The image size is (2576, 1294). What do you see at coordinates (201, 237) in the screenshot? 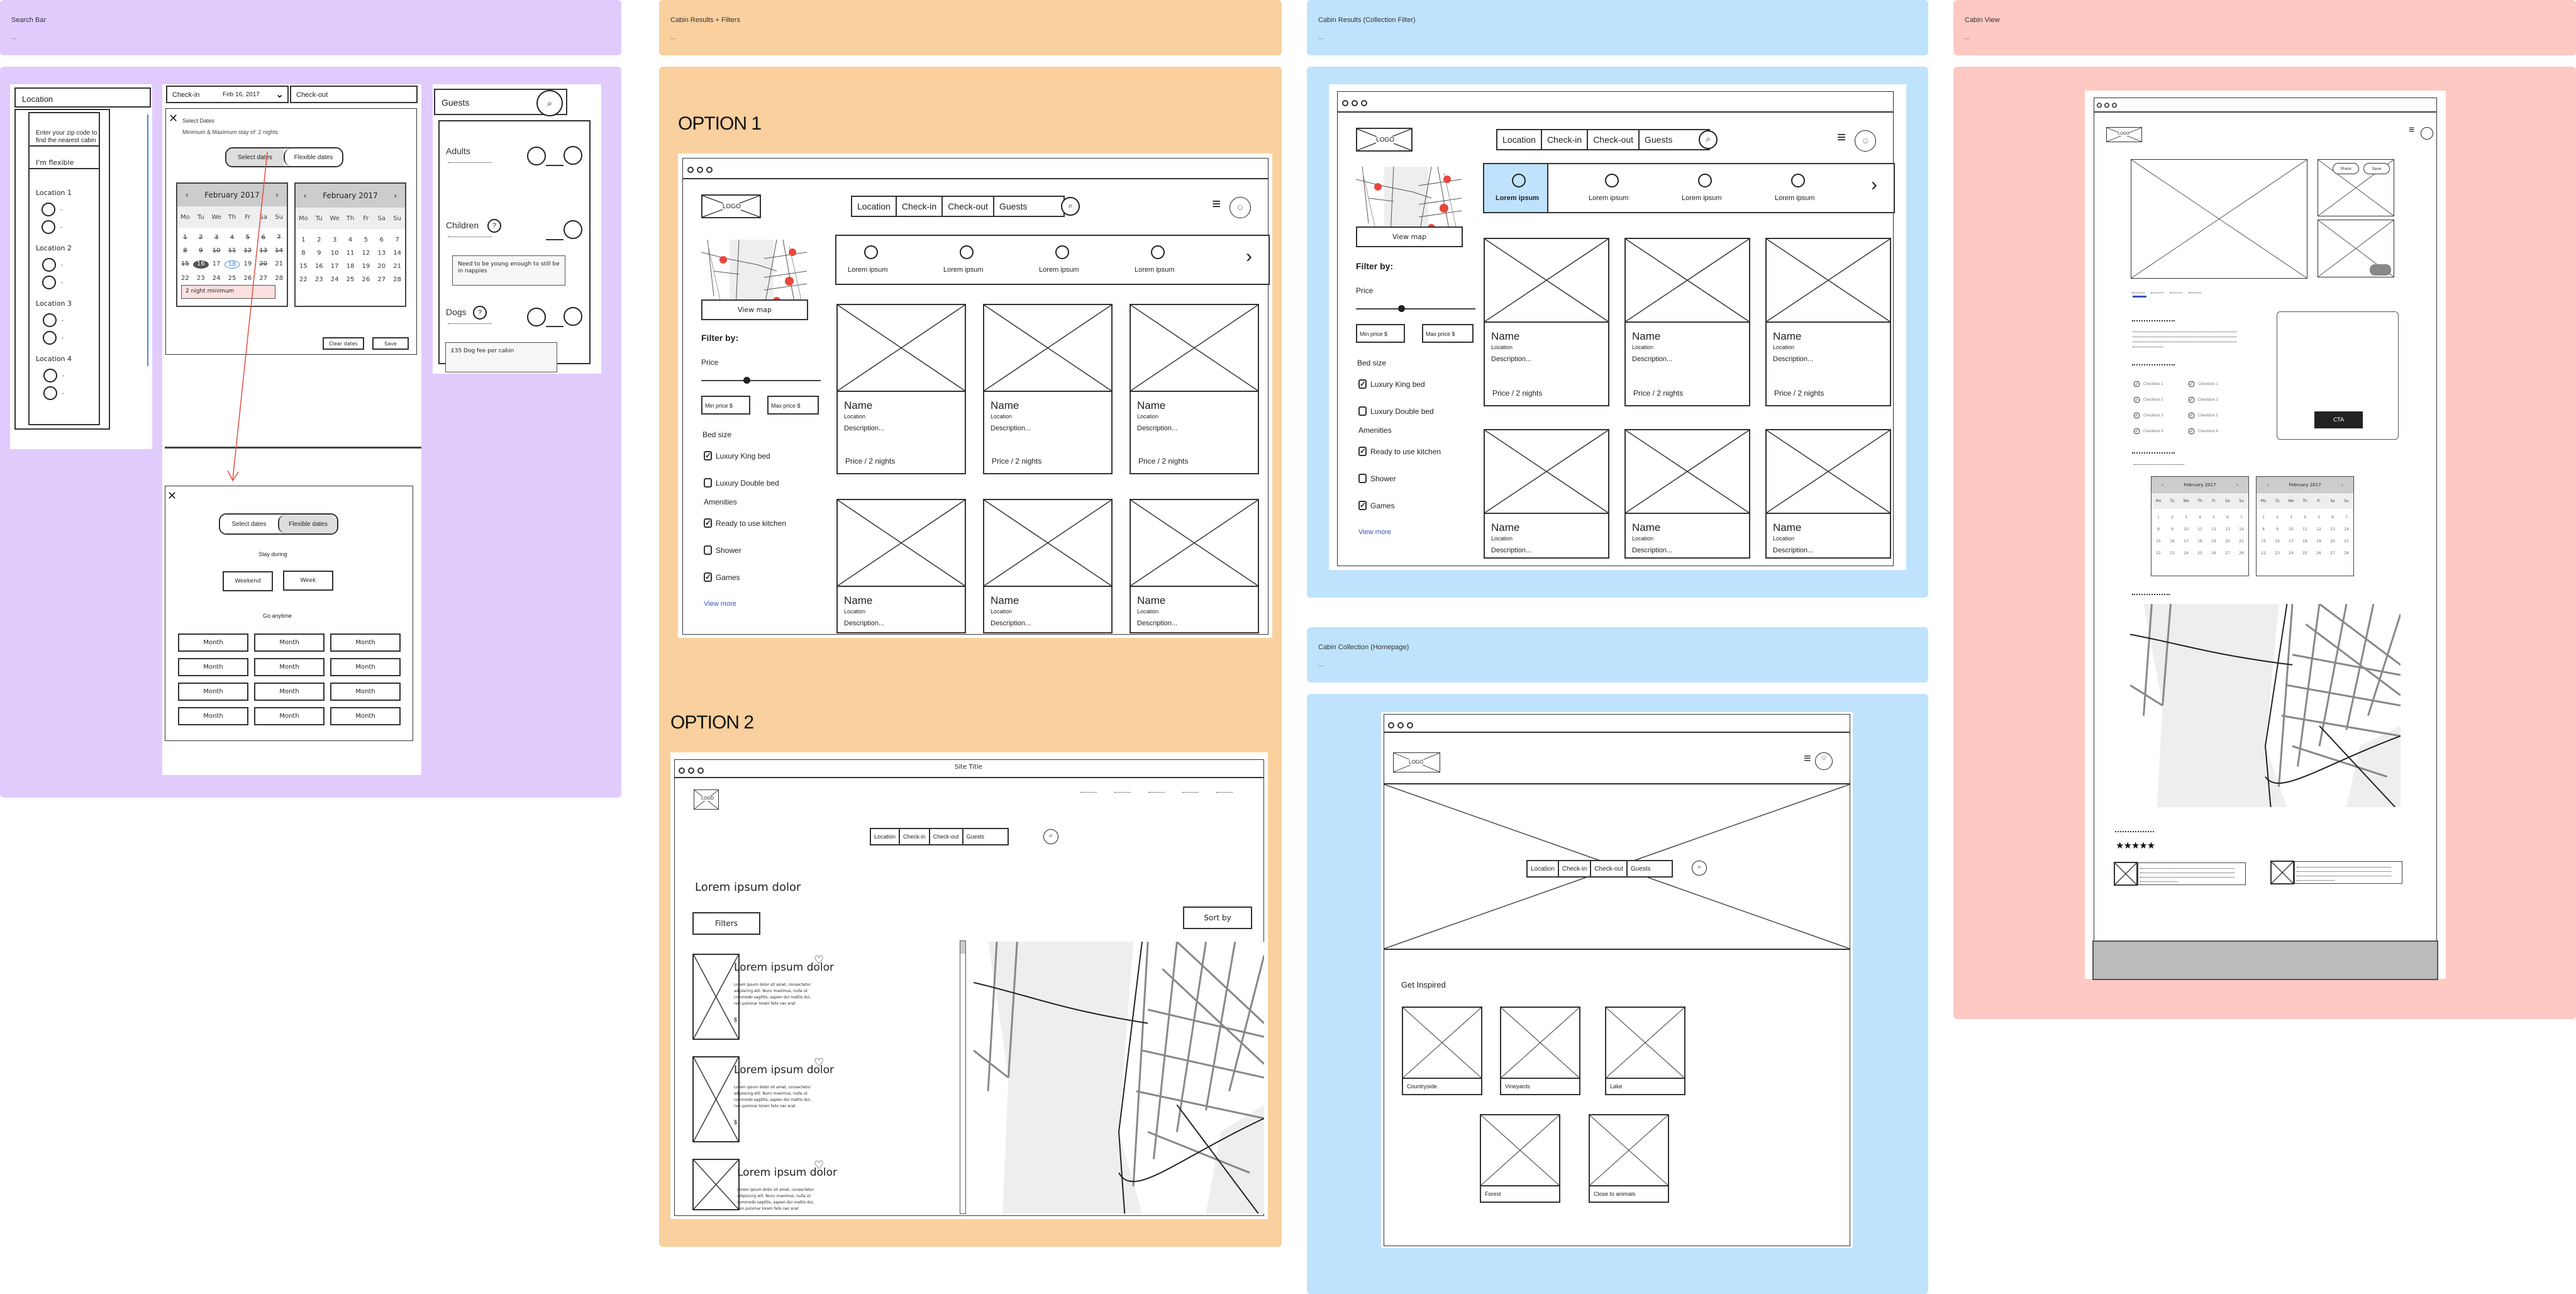
I see `calendar-day: 2` at bounding box center [201, 237].